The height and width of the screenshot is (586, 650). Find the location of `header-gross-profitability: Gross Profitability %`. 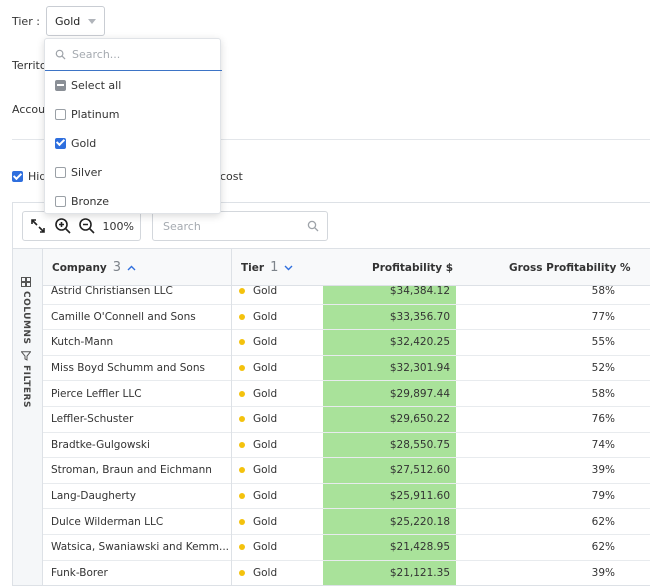

header-gross-profitability: Gross Profitability % is located at coordinates (570, 267).